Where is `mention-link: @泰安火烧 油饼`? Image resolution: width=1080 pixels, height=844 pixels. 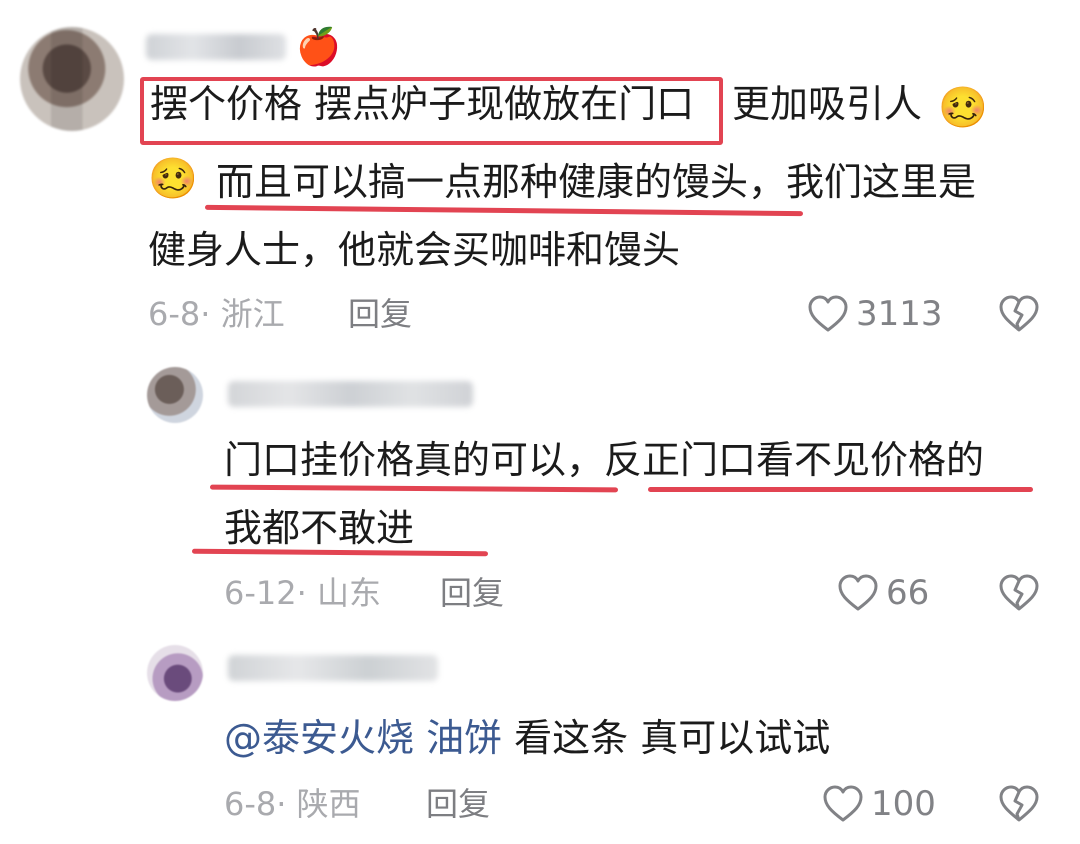 mention-link: @泰安火烧 油饼 is located at coordinates (363, 738).